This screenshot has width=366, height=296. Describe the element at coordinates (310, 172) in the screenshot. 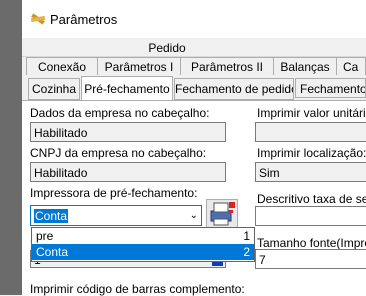

I see `imprimir-localizacao-select: Sim` at that location.